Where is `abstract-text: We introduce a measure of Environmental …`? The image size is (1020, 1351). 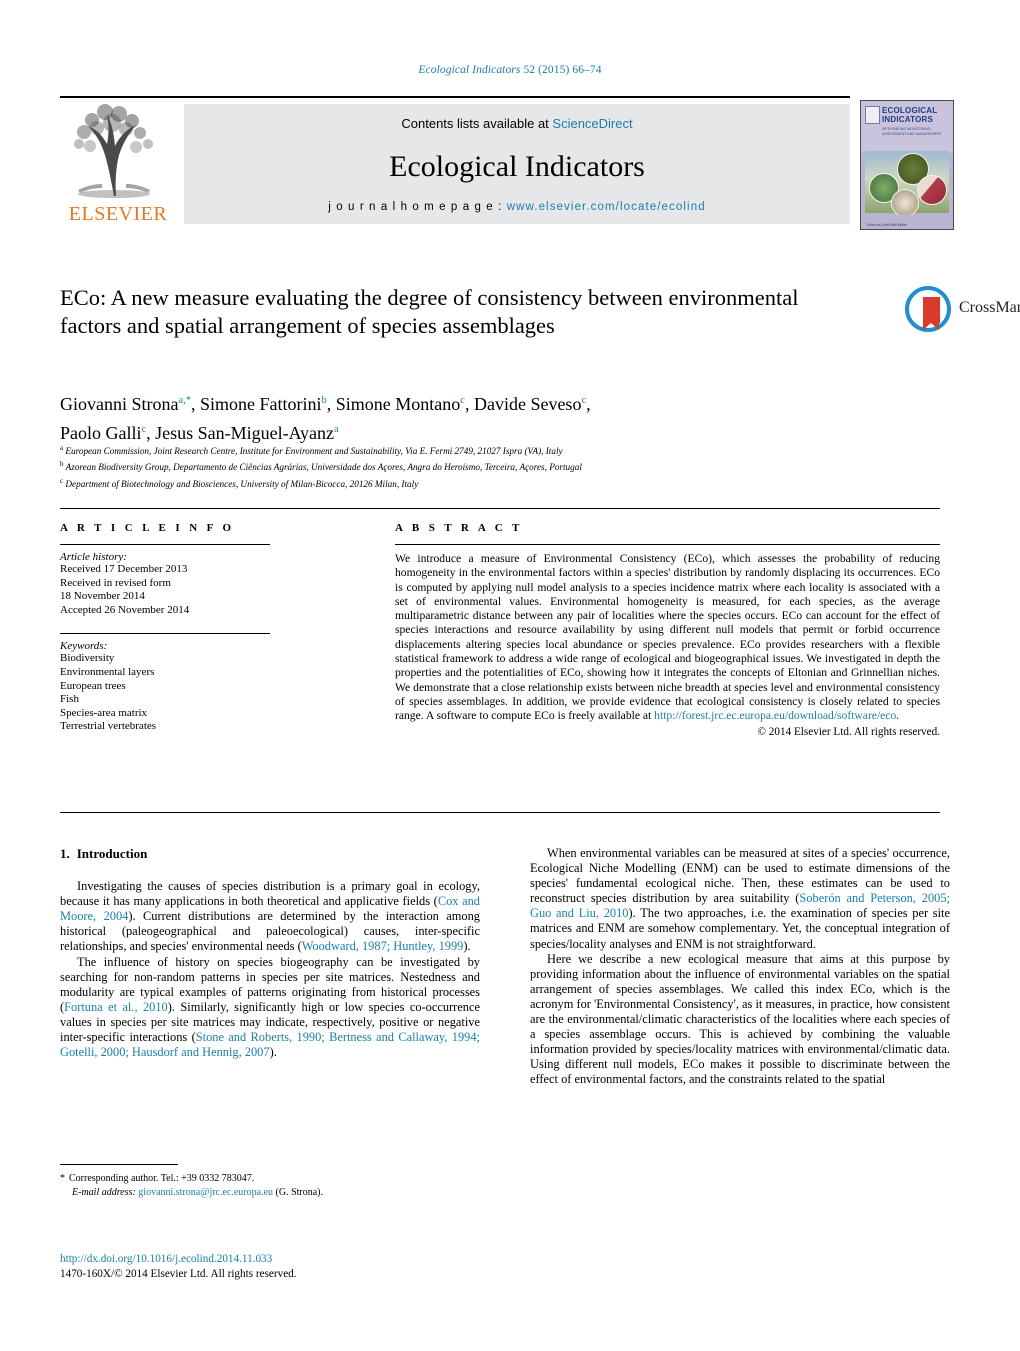 abstract-text: We introduce a measure of Environmental … is located at coordinates (667, 637).